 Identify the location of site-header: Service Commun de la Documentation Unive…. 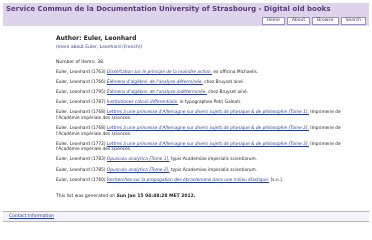
(186, 14).